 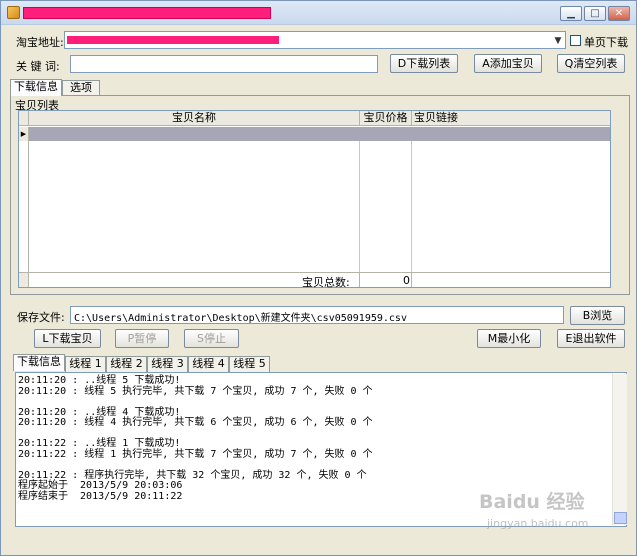 I want to click on header-corner, so click(x=24, y=118).